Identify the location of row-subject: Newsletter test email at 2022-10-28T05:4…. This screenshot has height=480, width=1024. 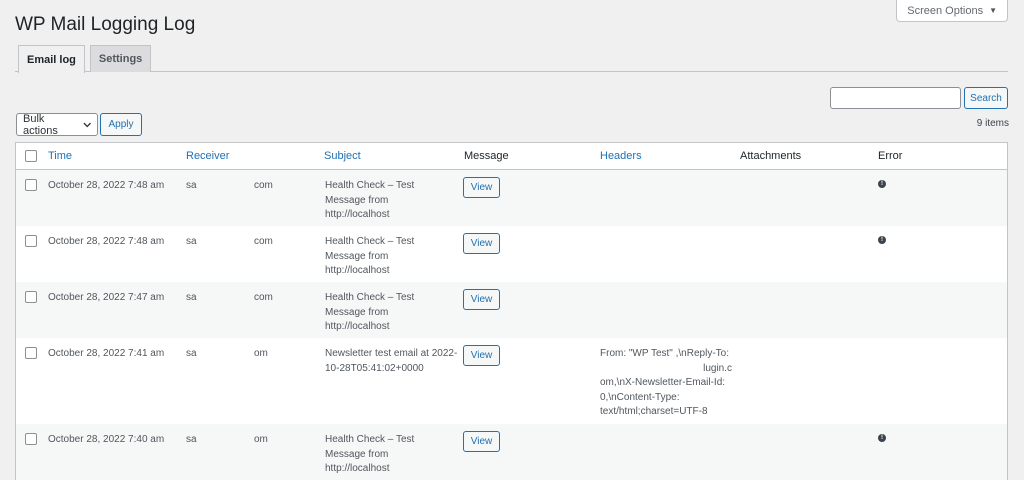
(391, 361).